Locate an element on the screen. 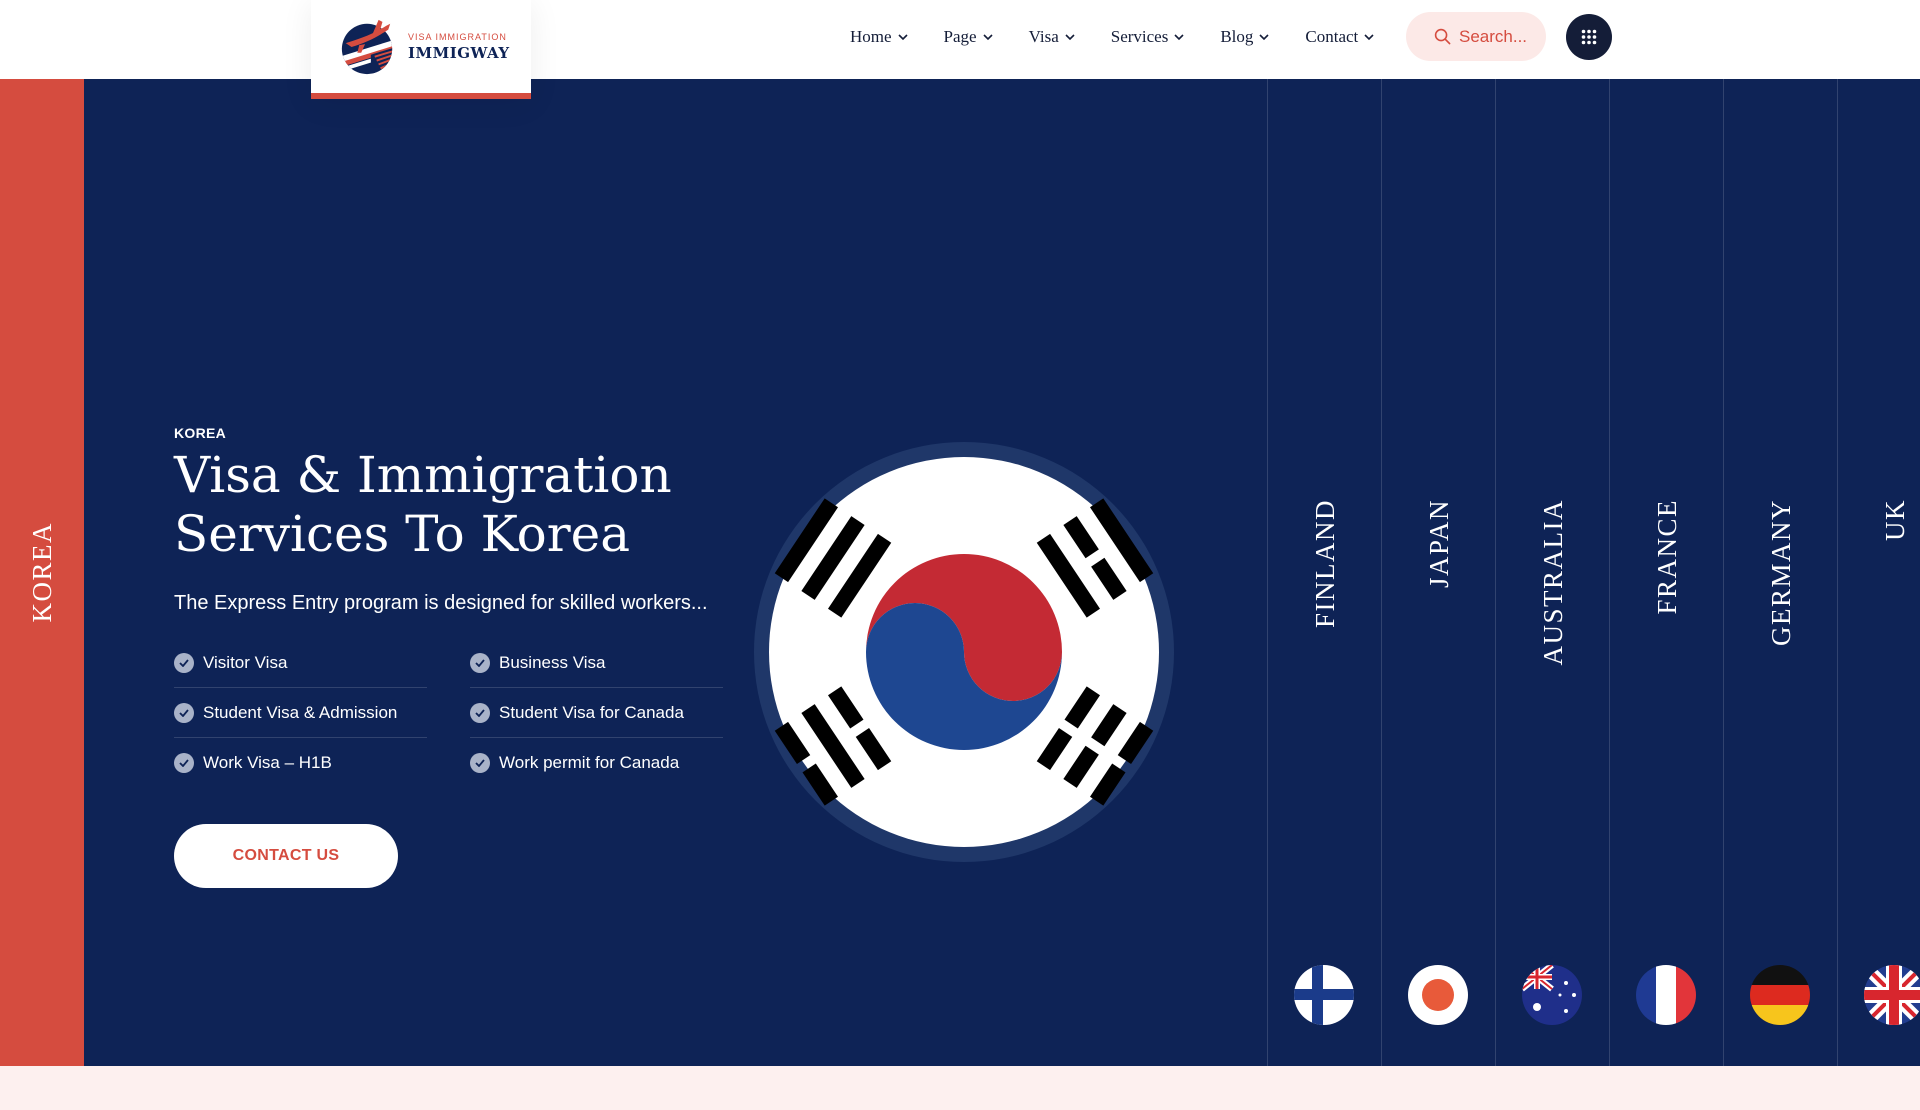 Image resolution: width=1920 pixels, height=1110 pixels. germany-flag-icon is located at coordinates (1780, 995).